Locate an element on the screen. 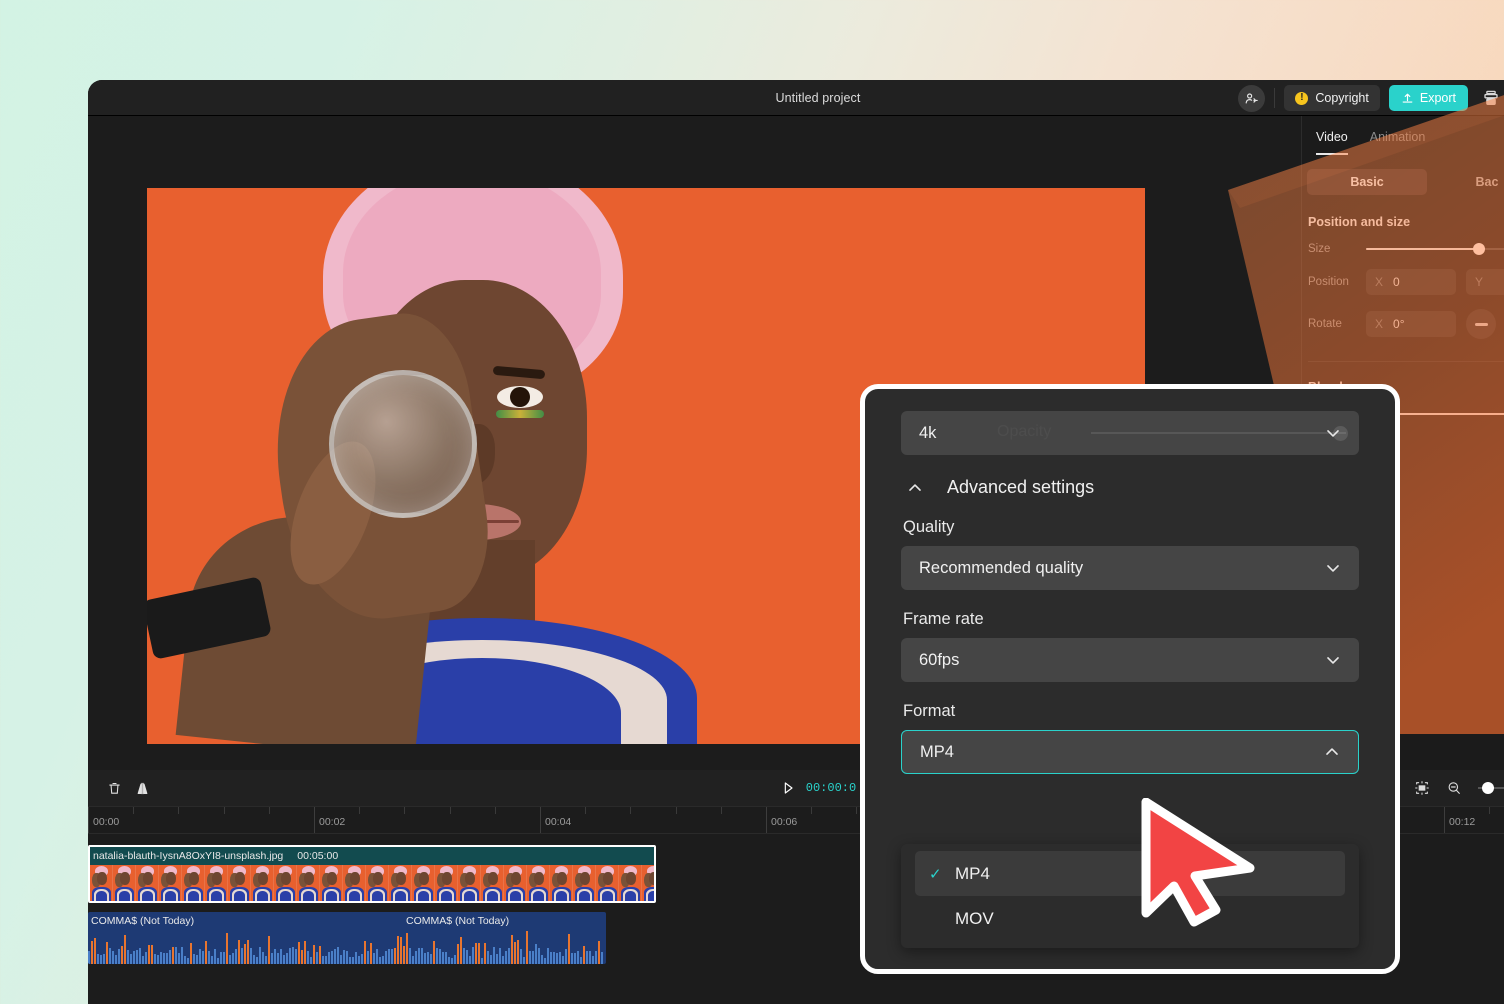 This screenshot has height=1004, width=1504. video-clip-duration: 00:05:00 is located at coordinates (318, 856).